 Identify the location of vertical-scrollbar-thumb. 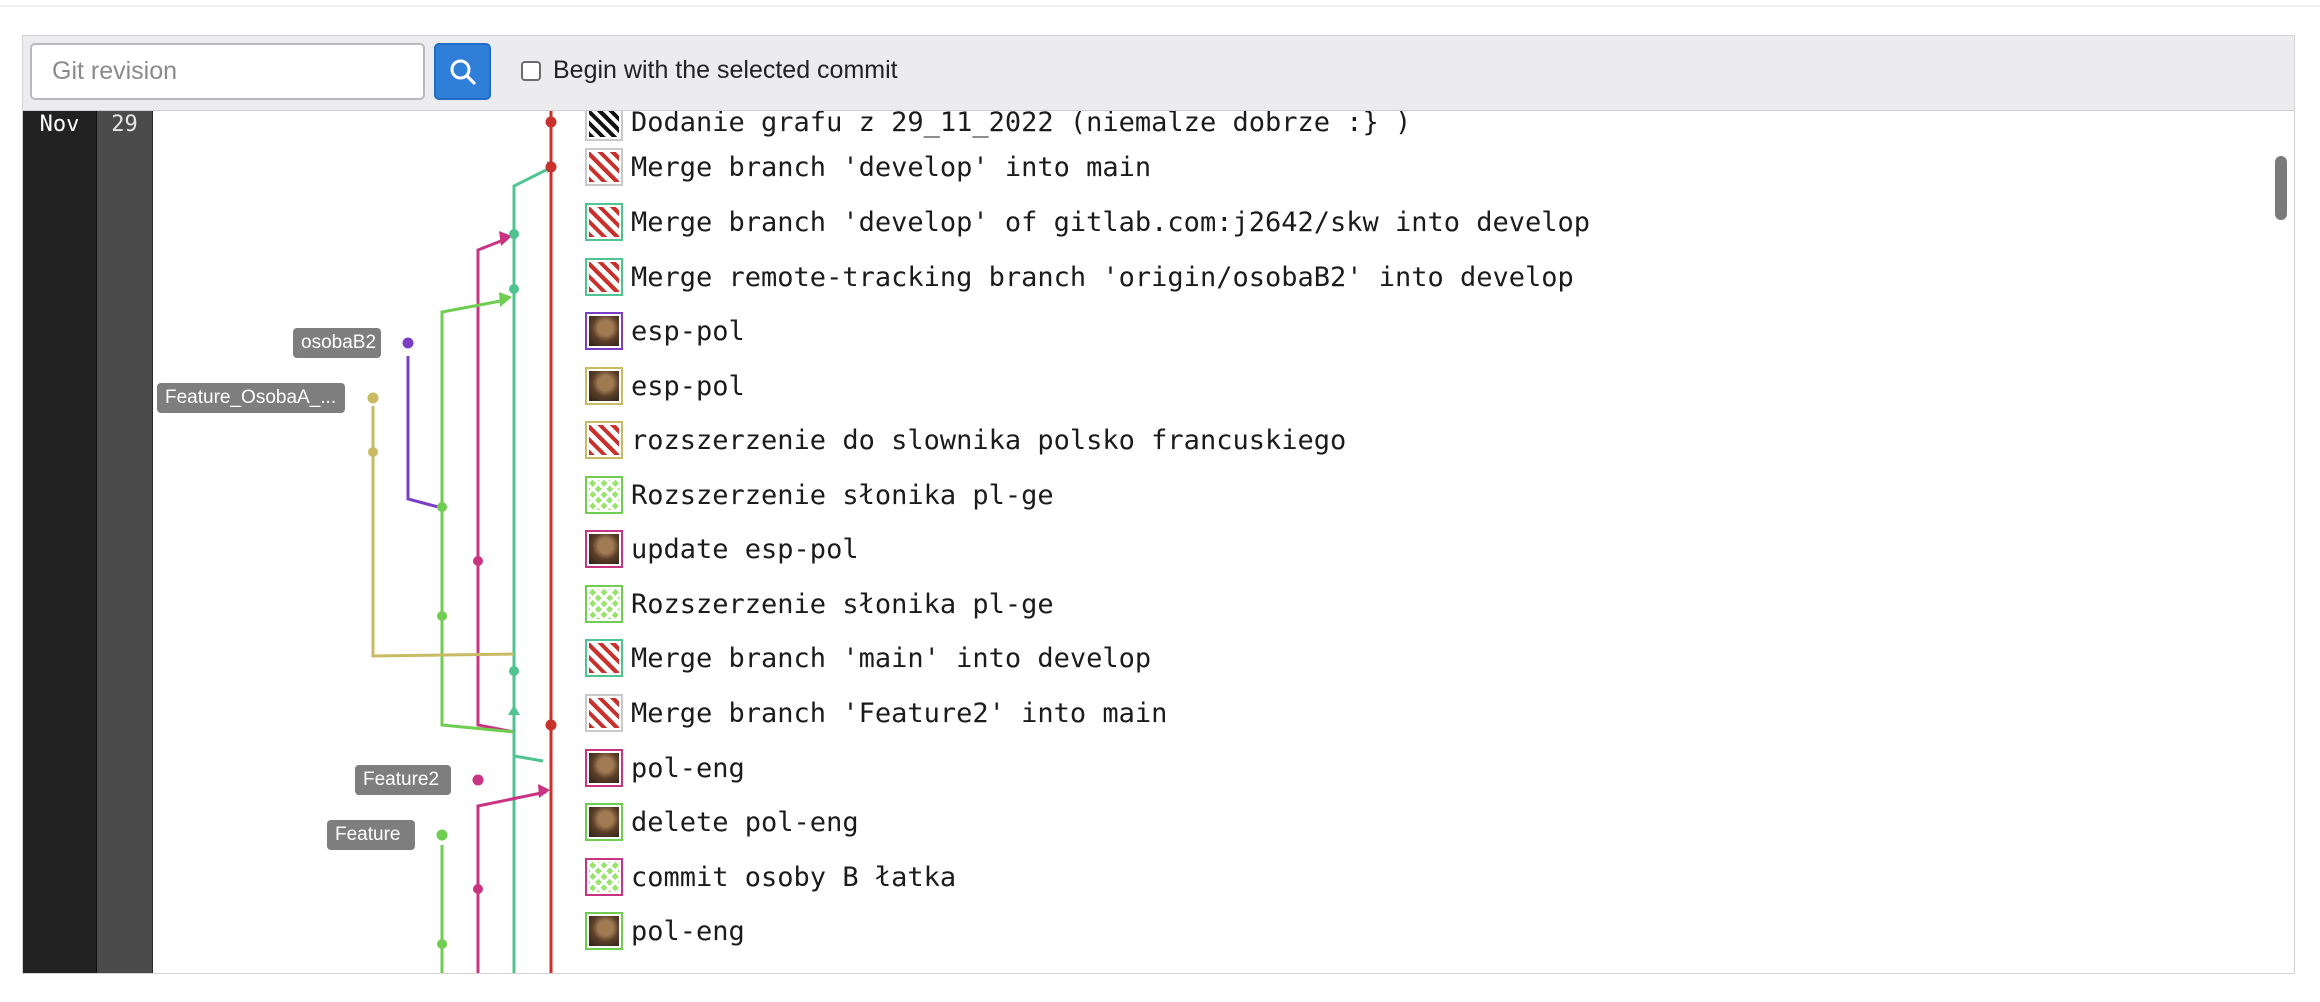
(2281, 188).